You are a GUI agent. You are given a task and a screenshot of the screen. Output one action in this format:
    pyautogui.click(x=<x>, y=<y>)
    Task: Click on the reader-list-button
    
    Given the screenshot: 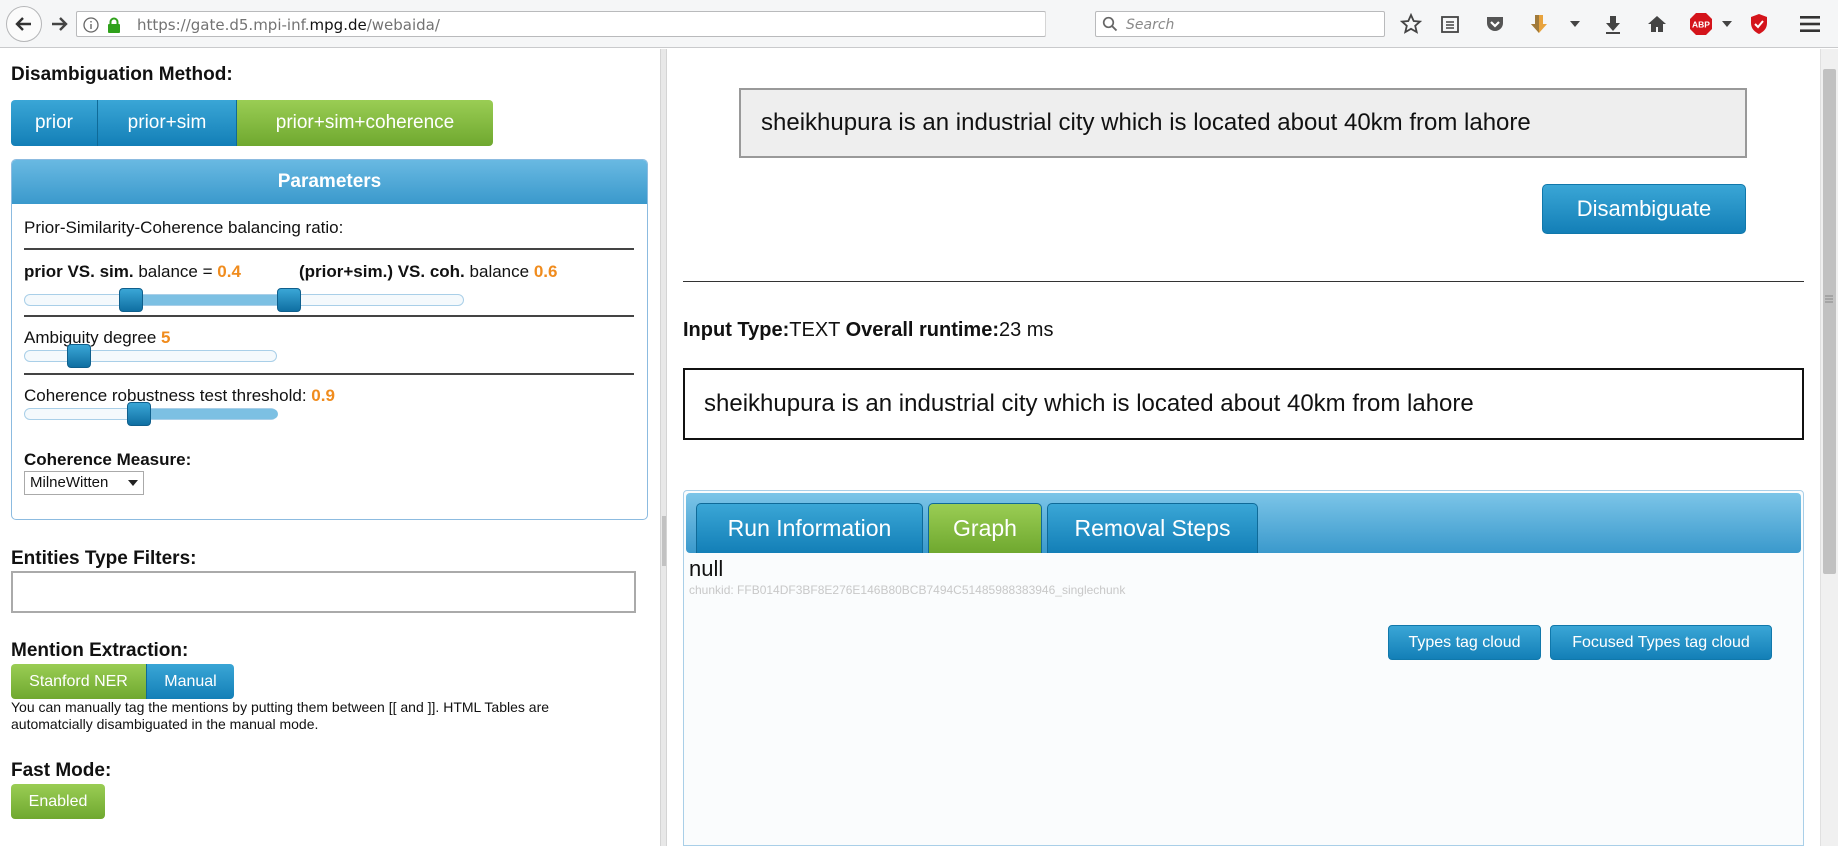 What is the action you would take?
    pyautogui.click(x=1450, y=24)
    